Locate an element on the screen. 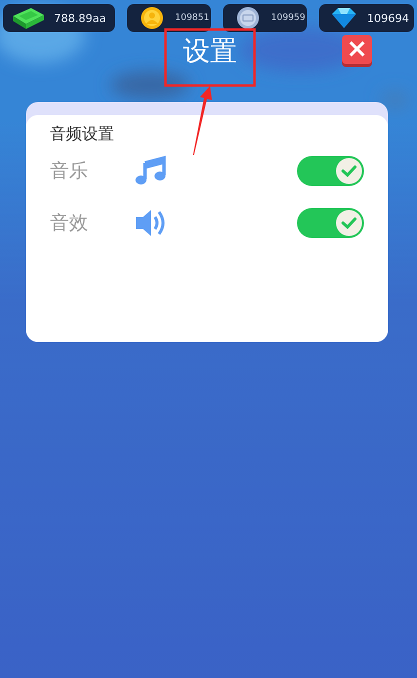 This screenshot has height=678, width=417. setting-label: 音效 is located at coordinates (69, 223).